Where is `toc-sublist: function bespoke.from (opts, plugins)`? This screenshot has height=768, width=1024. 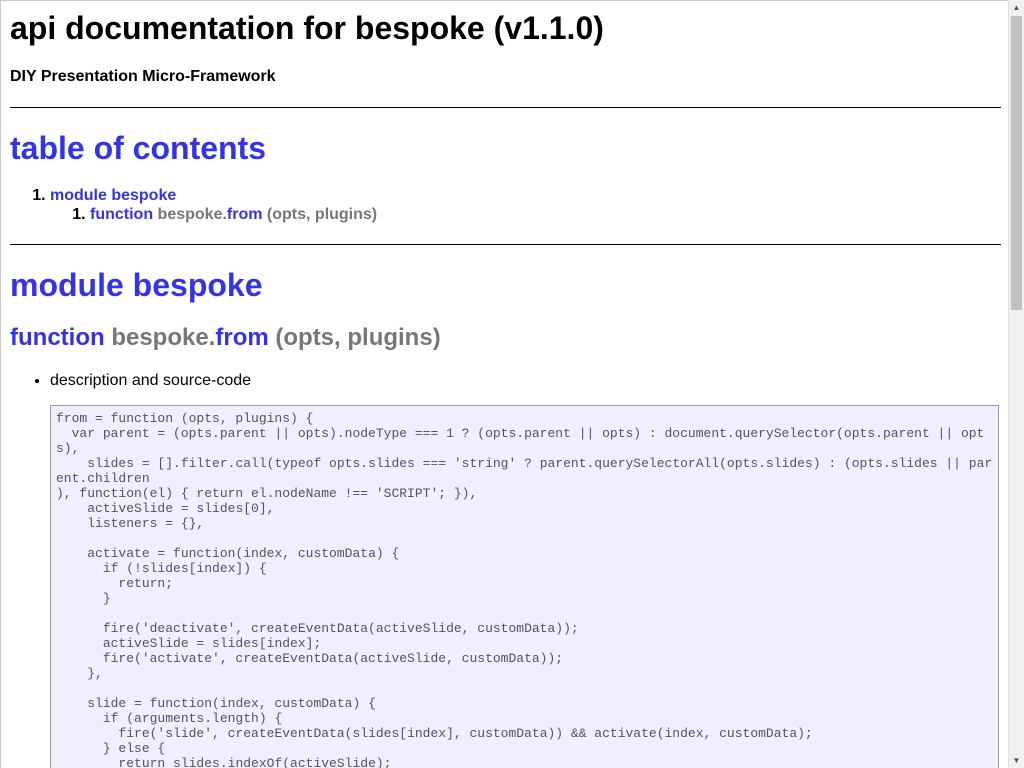
toc-sublist: function bespoke.from (opts, plugins) is located at coordinates (213, 214).